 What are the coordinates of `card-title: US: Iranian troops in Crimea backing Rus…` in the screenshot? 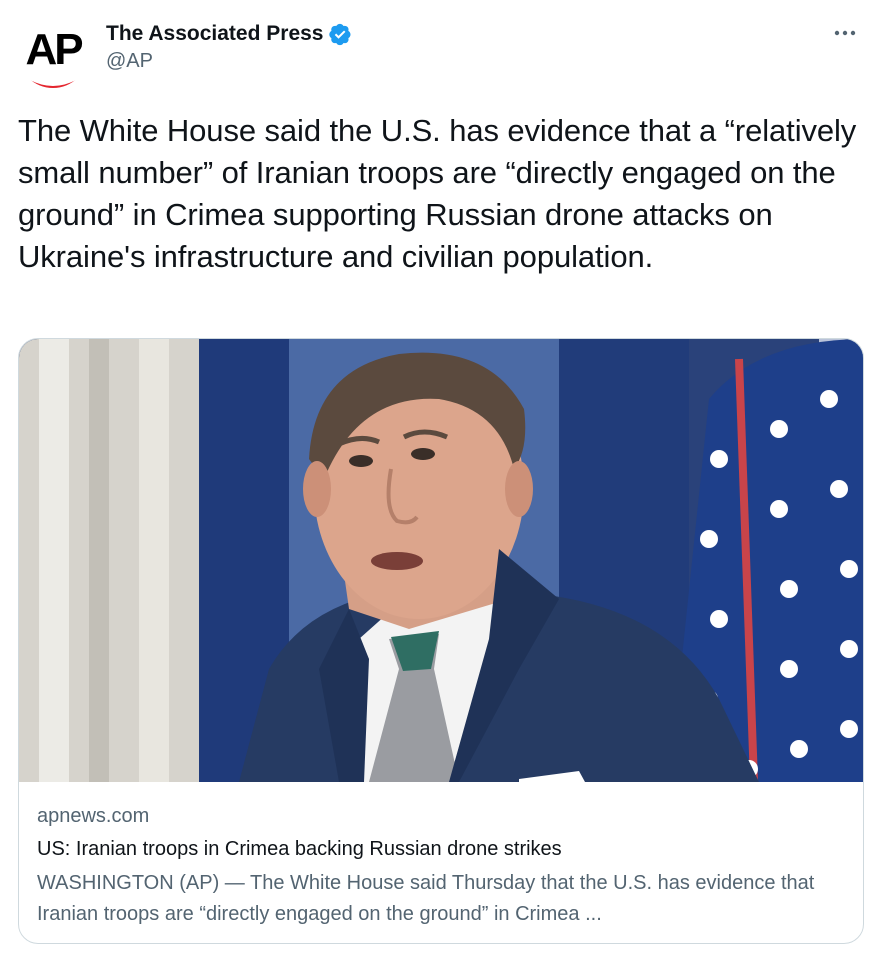 It's located at (442, 849).